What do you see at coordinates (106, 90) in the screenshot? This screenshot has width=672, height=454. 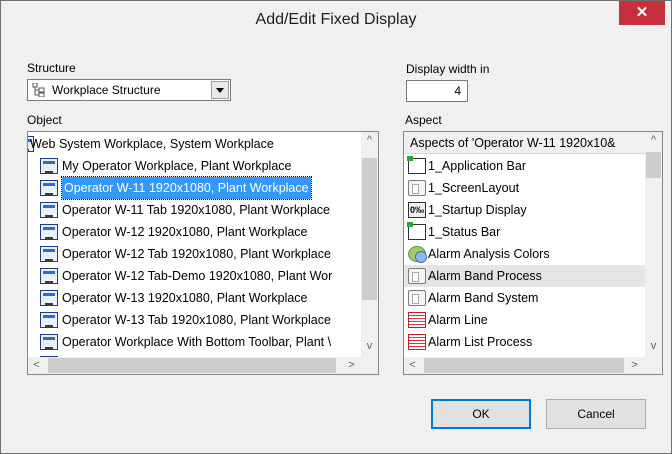 I see `structure-value: Workplace Structure` at bounding box center [106, 90].